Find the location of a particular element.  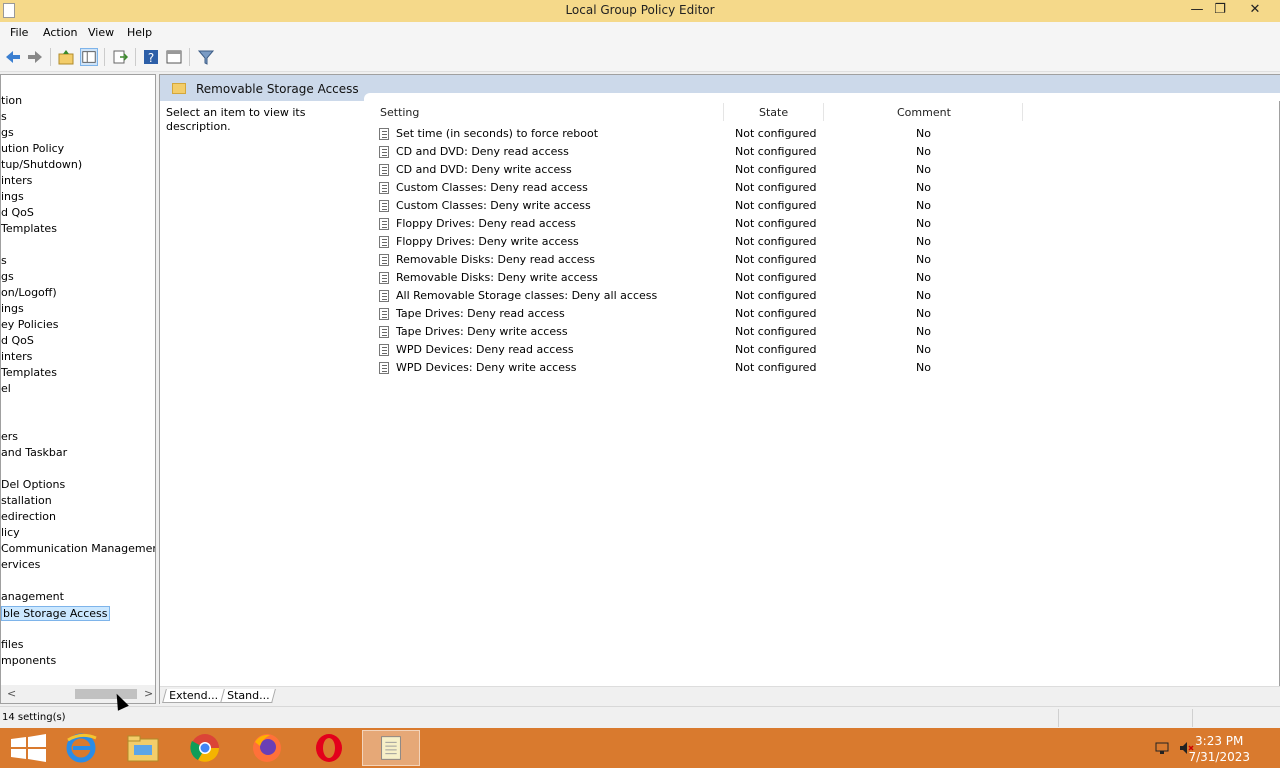

status-bar: 14 setting(s) is located at coordinates (640, 717).